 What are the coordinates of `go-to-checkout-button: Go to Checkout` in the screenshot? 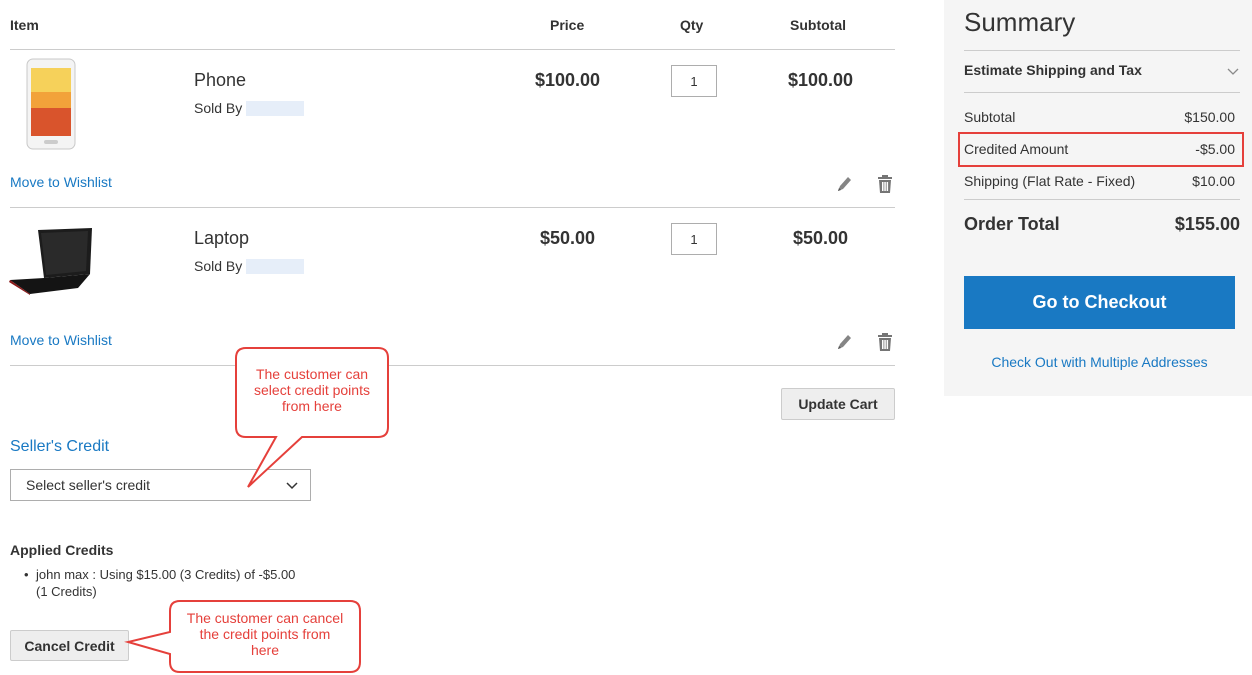 It's located at (1099, 302).